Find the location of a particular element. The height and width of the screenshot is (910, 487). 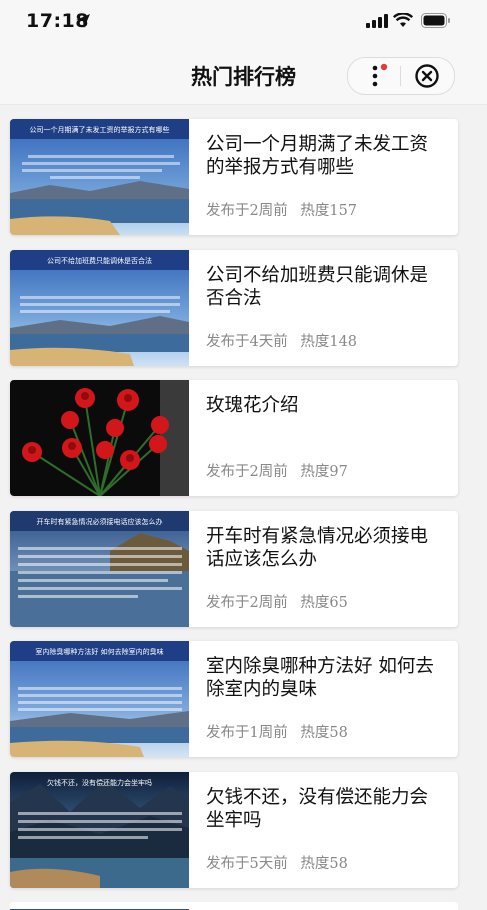

article-heat: 热度148 is located at coordinates (329, 342).